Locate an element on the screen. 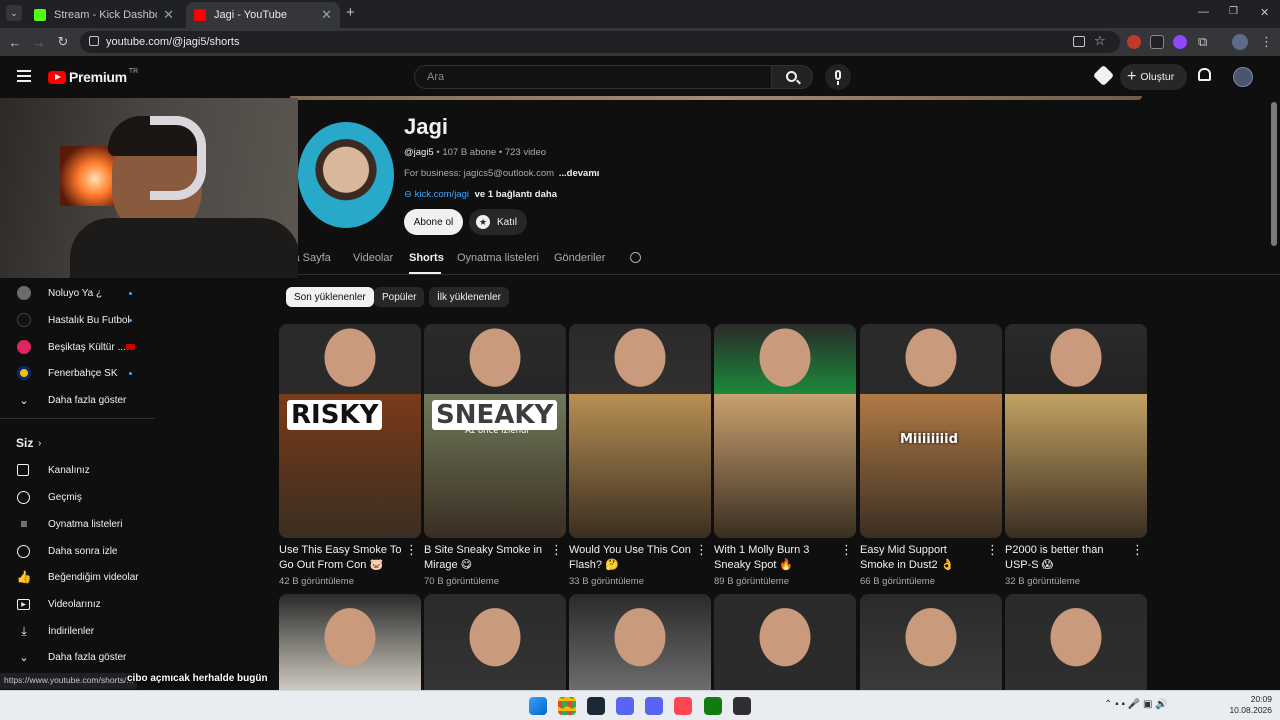 Image resolution: width=1280 pixels, height=720 pixels. channel-search-icon is located at coordinates (635, 257).